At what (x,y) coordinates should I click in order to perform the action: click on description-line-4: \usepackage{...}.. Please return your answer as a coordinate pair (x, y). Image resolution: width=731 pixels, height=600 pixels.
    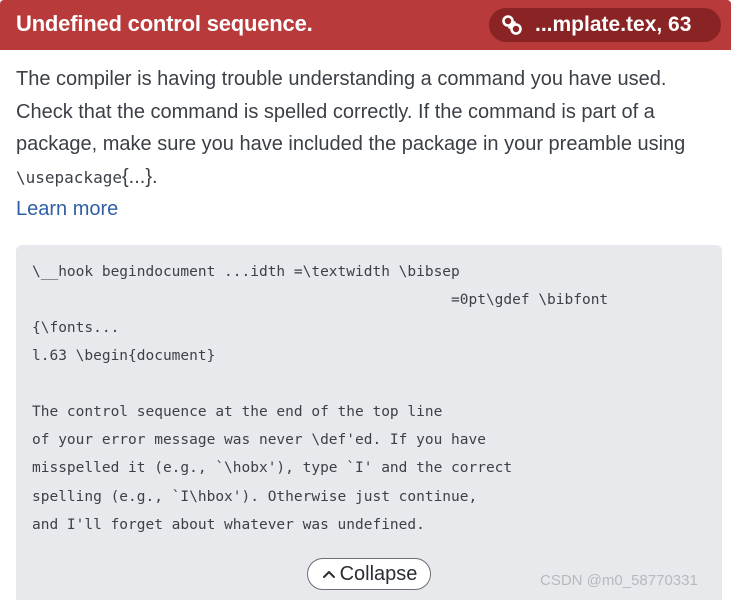
    Looking at the image, I should click on (366, 178).